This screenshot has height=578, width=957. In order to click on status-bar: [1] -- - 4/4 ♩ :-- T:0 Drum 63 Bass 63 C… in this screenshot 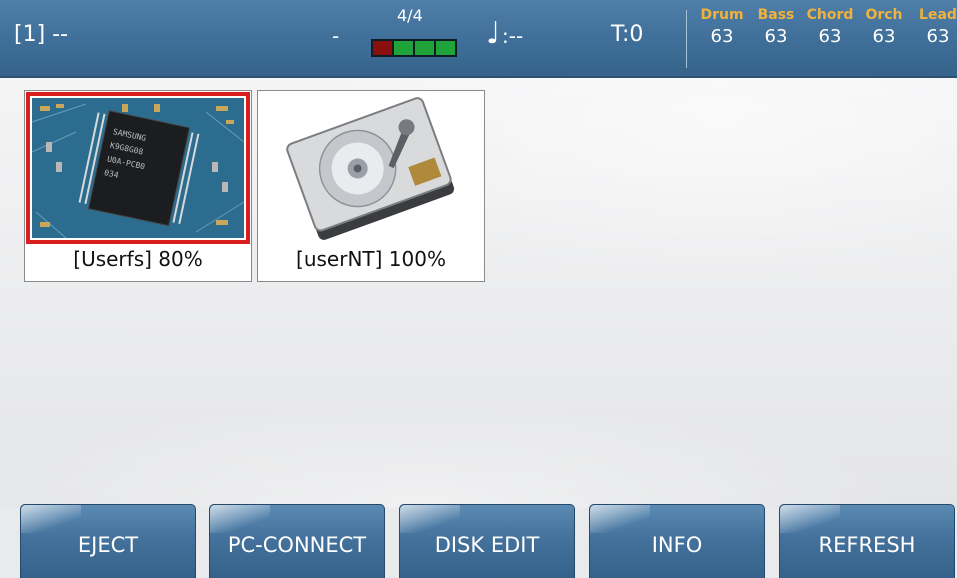, I will do `click(478, 39)`.